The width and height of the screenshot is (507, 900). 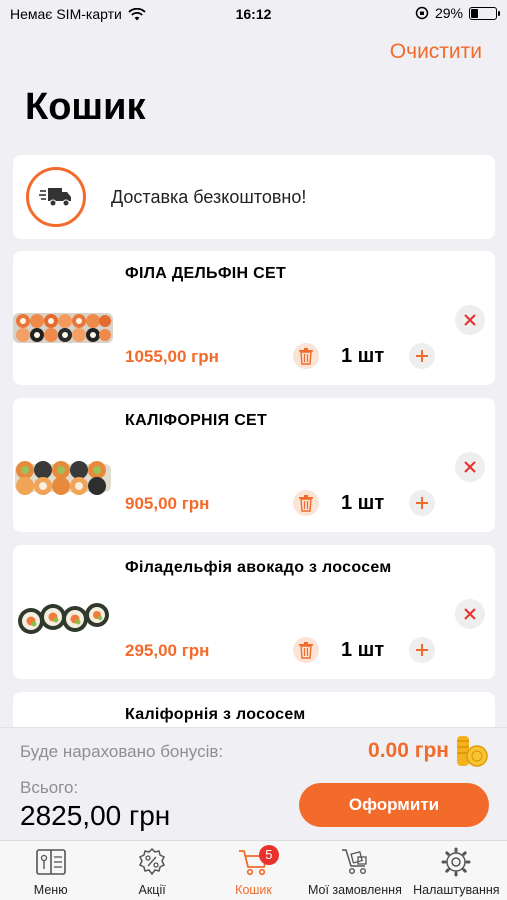 I want to click on status-right: 29%, so click(x=457, y=13).